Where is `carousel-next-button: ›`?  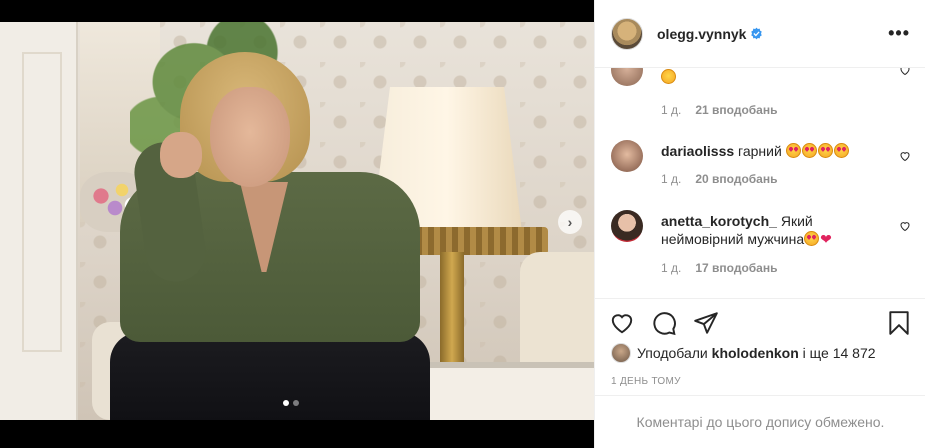
carousel-next-button: › is located at coordinates (570, 222).